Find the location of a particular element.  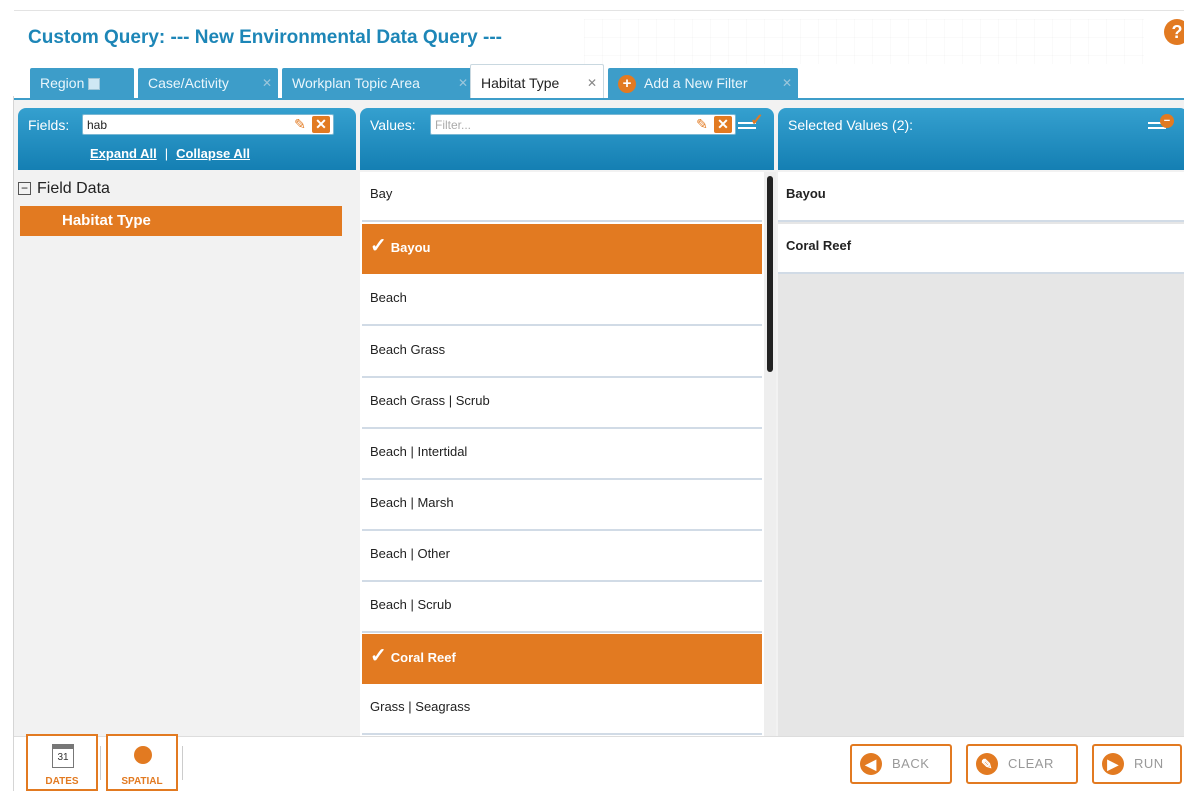

broom-icon: ✎ is located at coordinates (987, 764).